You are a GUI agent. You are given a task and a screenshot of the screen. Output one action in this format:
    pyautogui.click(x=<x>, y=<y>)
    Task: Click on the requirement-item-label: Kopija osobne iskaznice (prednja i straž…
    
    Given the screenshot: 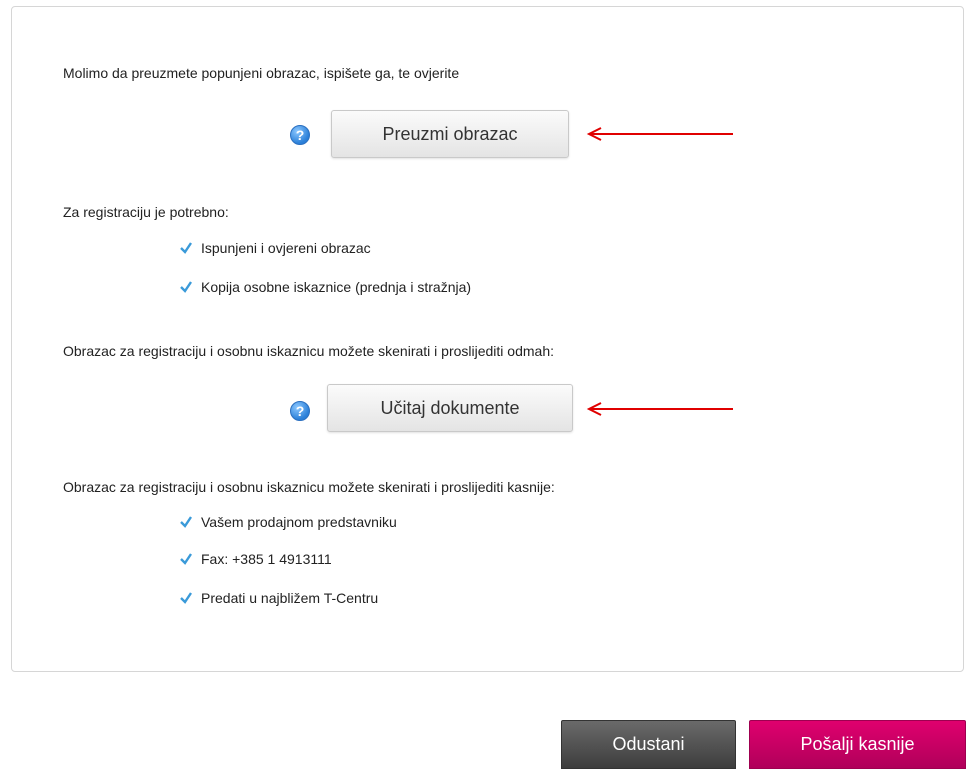 What is the action you would take?
    pyautogui.click(x=336, y=287)
    